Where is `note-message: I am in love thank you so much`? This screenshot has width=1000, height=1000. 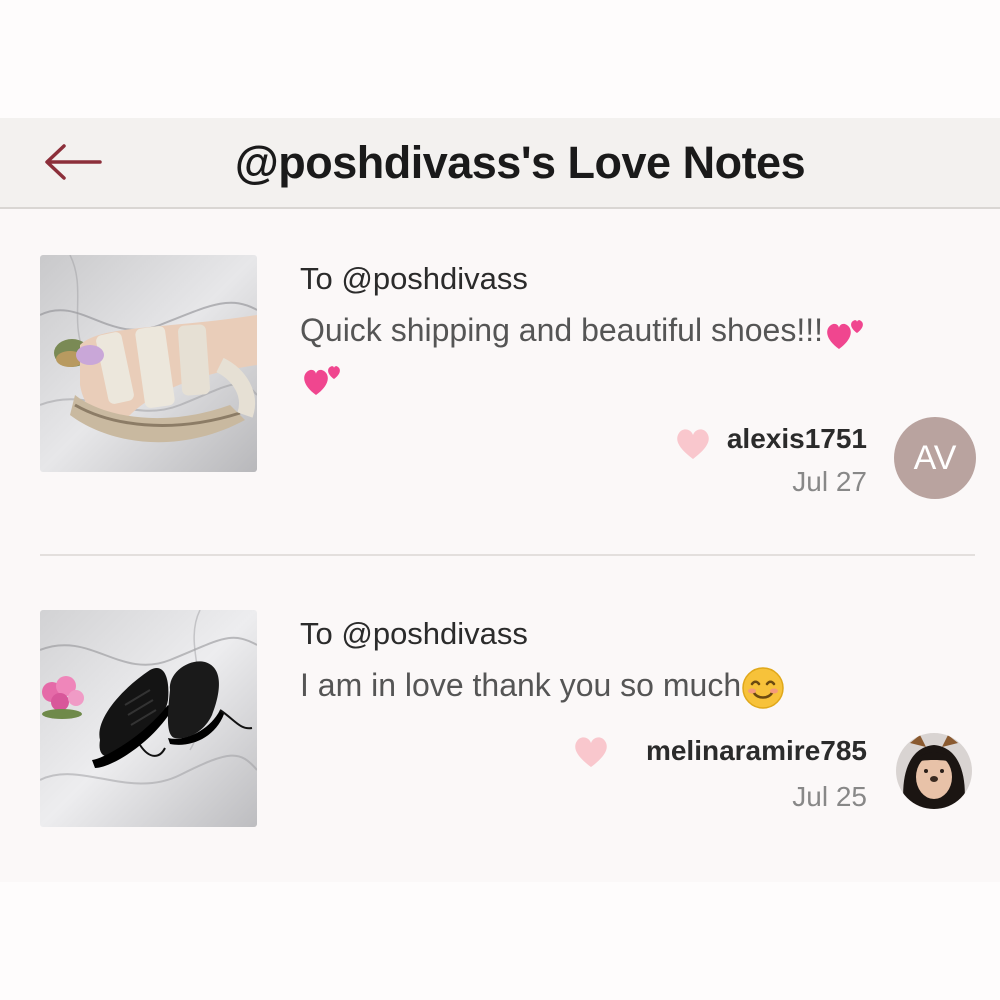
note-message: I am in love thank you so much is located at coordinates (630, 686).